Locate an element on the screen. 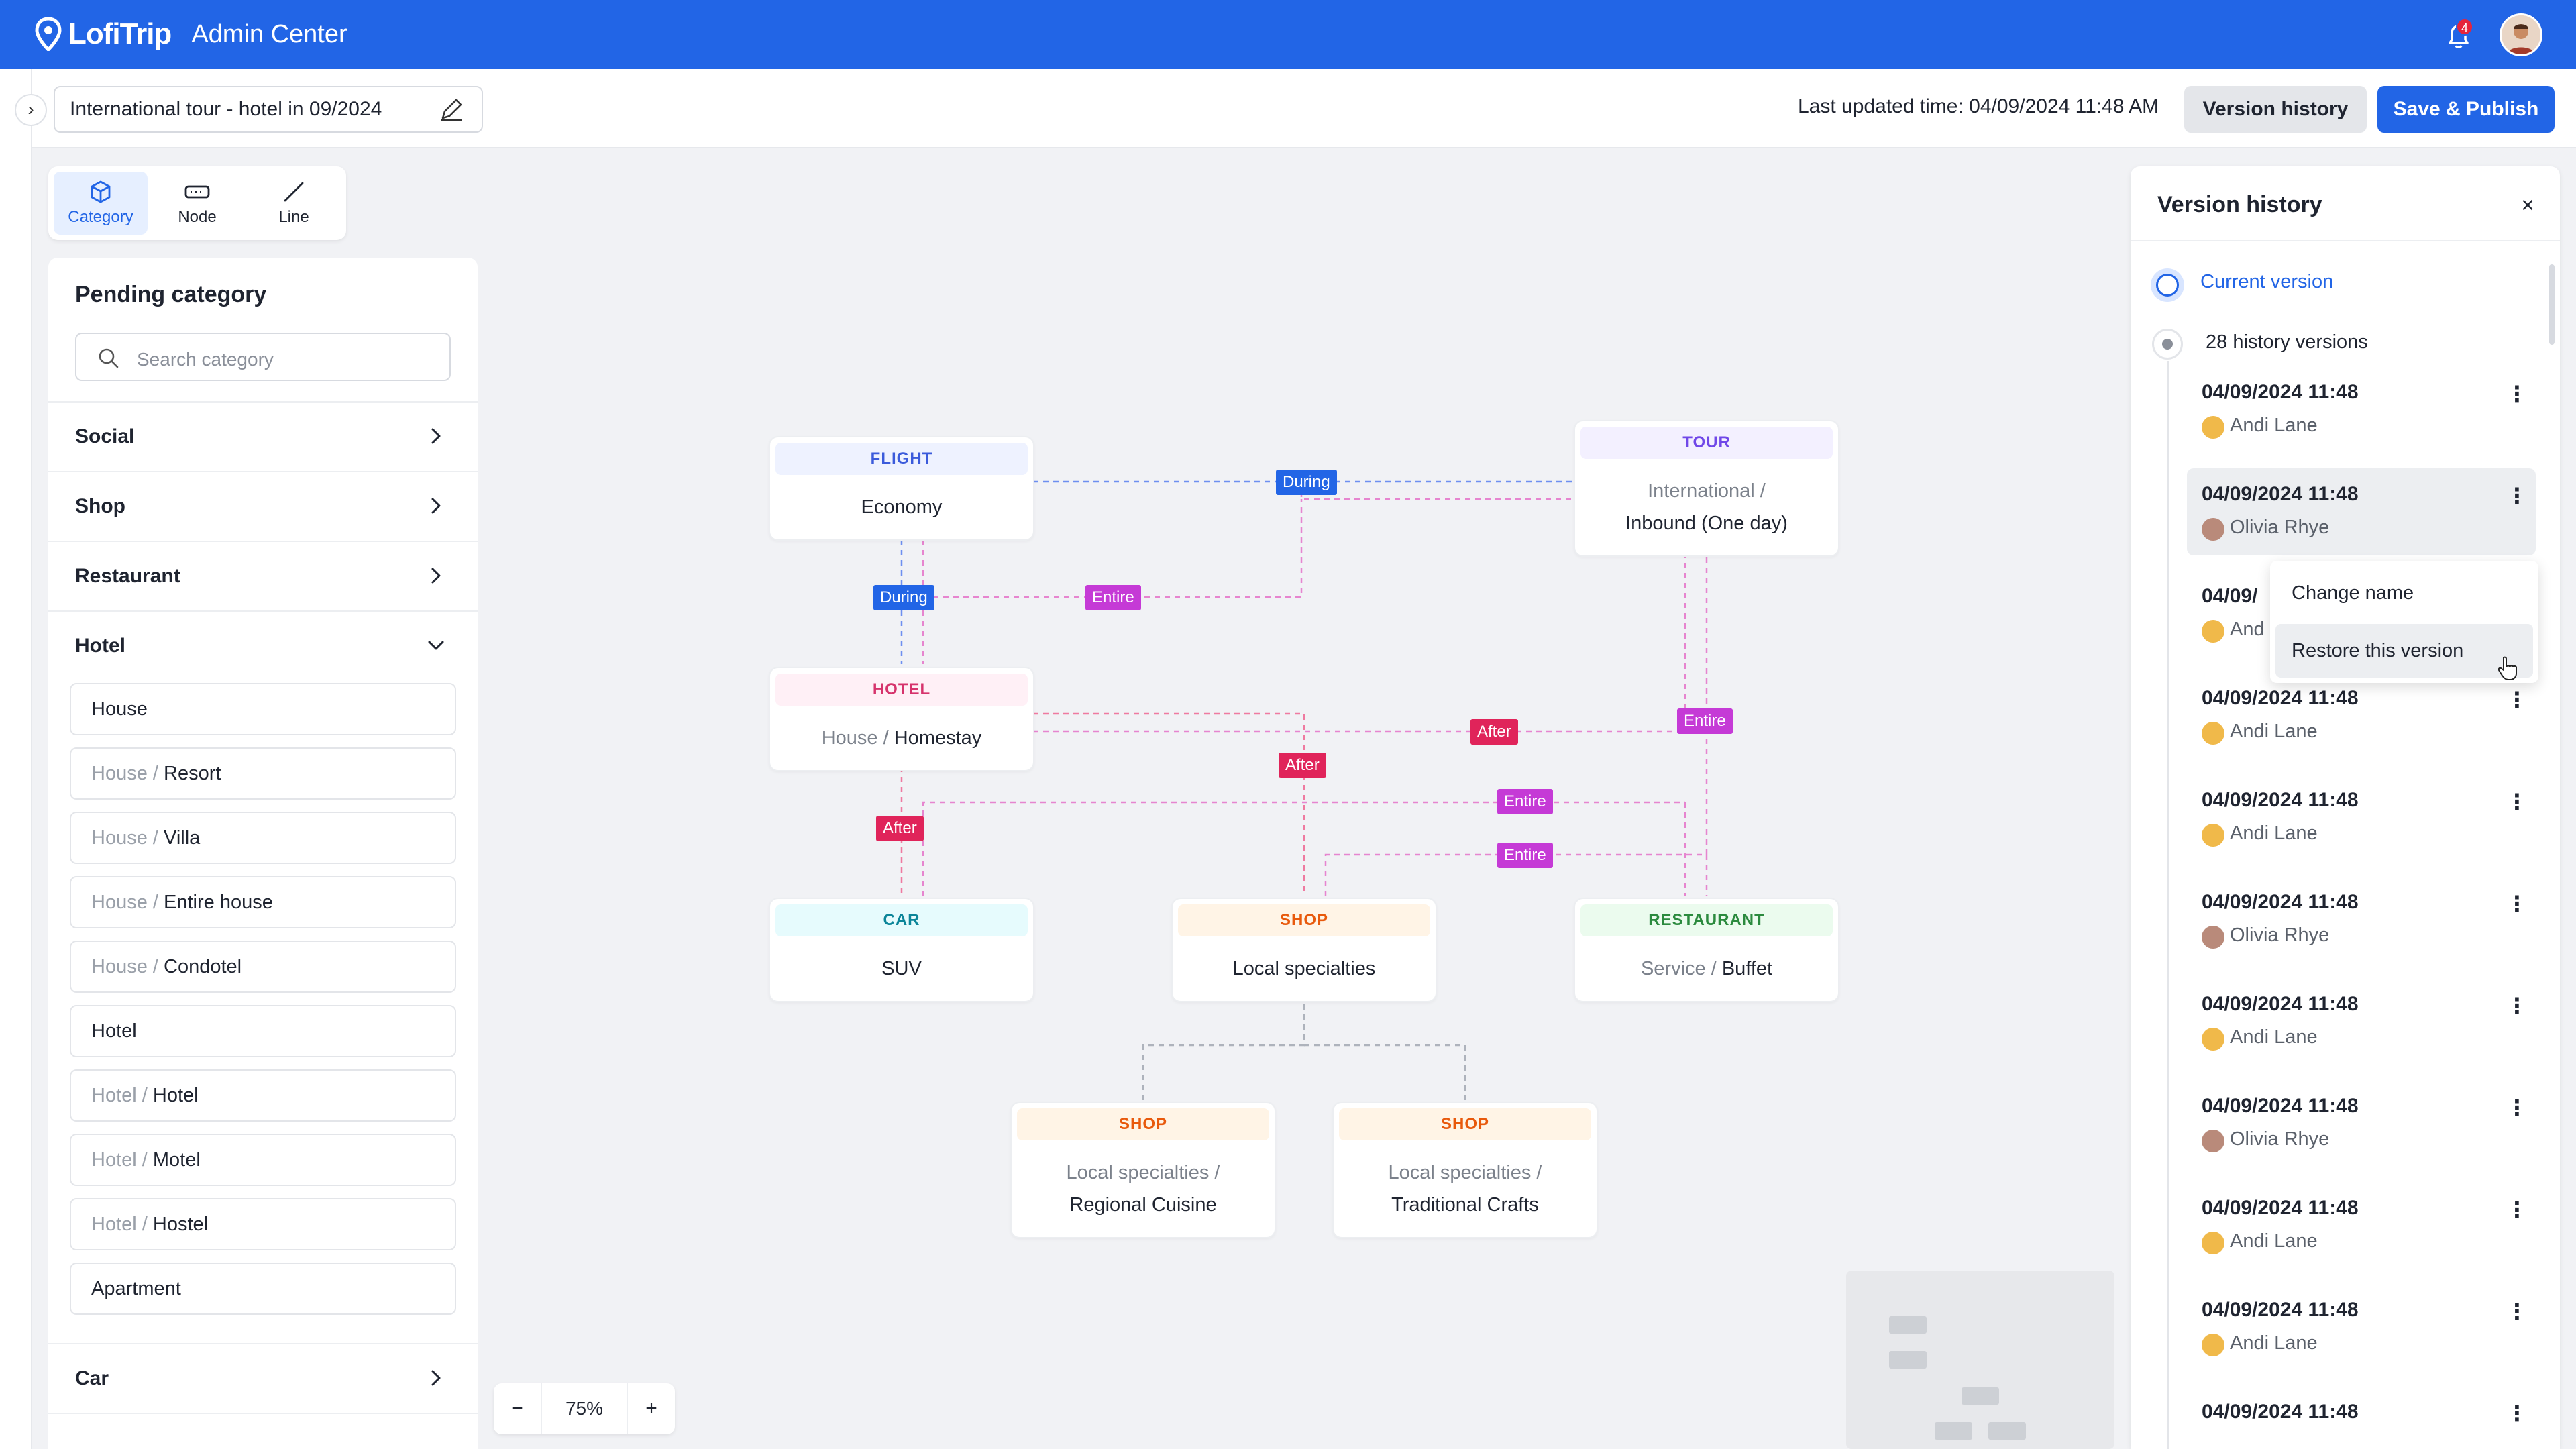  node-tour: TOUR International / Inbound (One day) is located at coordinates (1706, 488).